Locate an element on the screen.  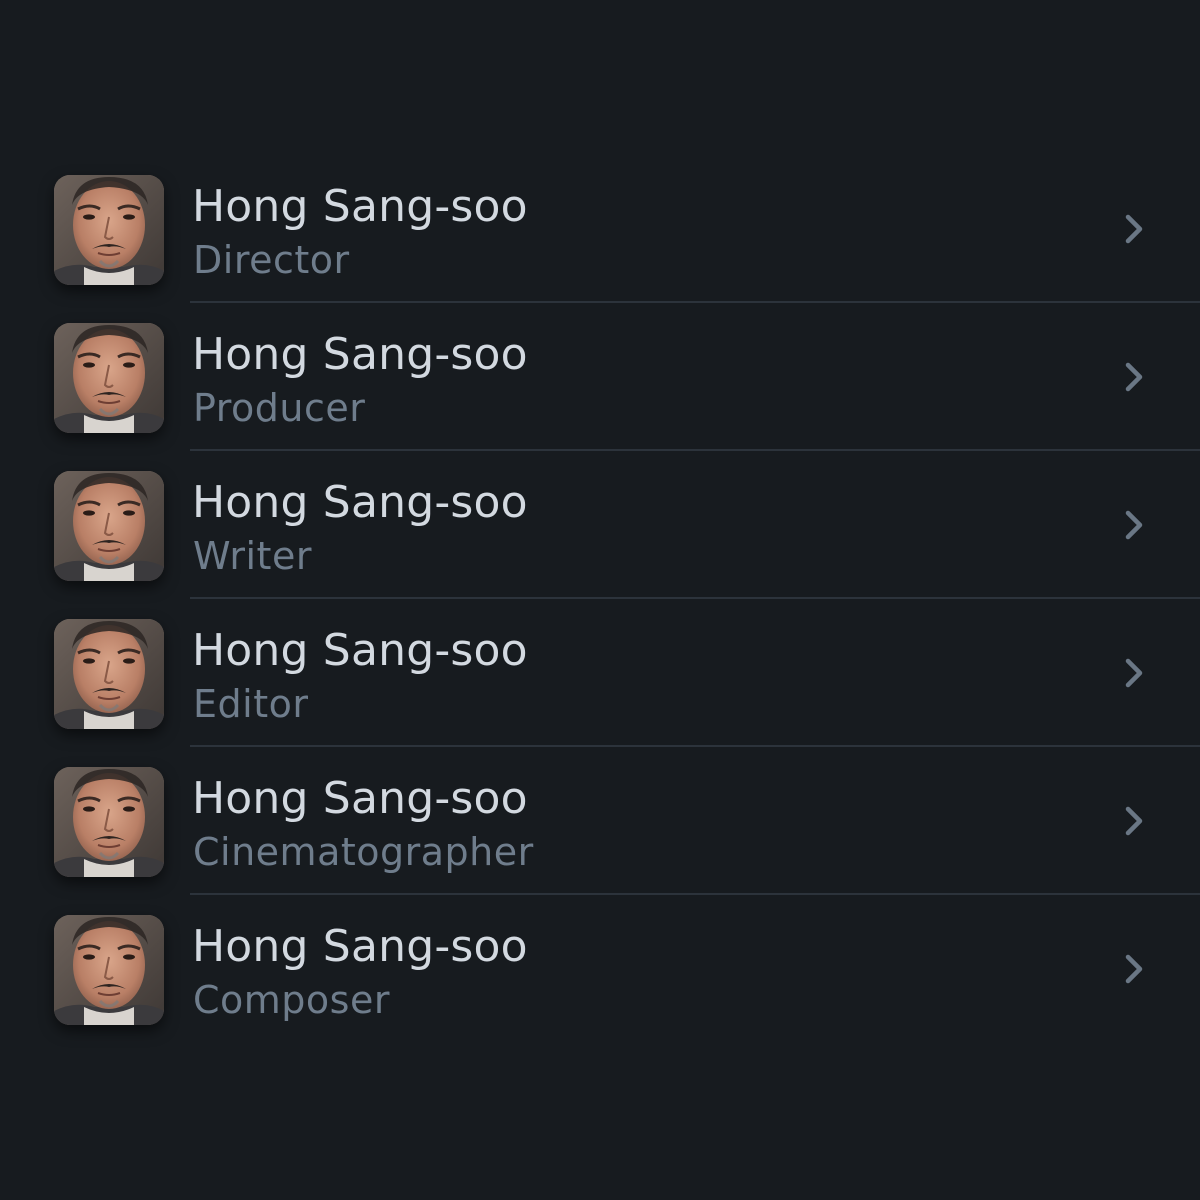
crew-role: Writer is located at coordinates (252, 556).